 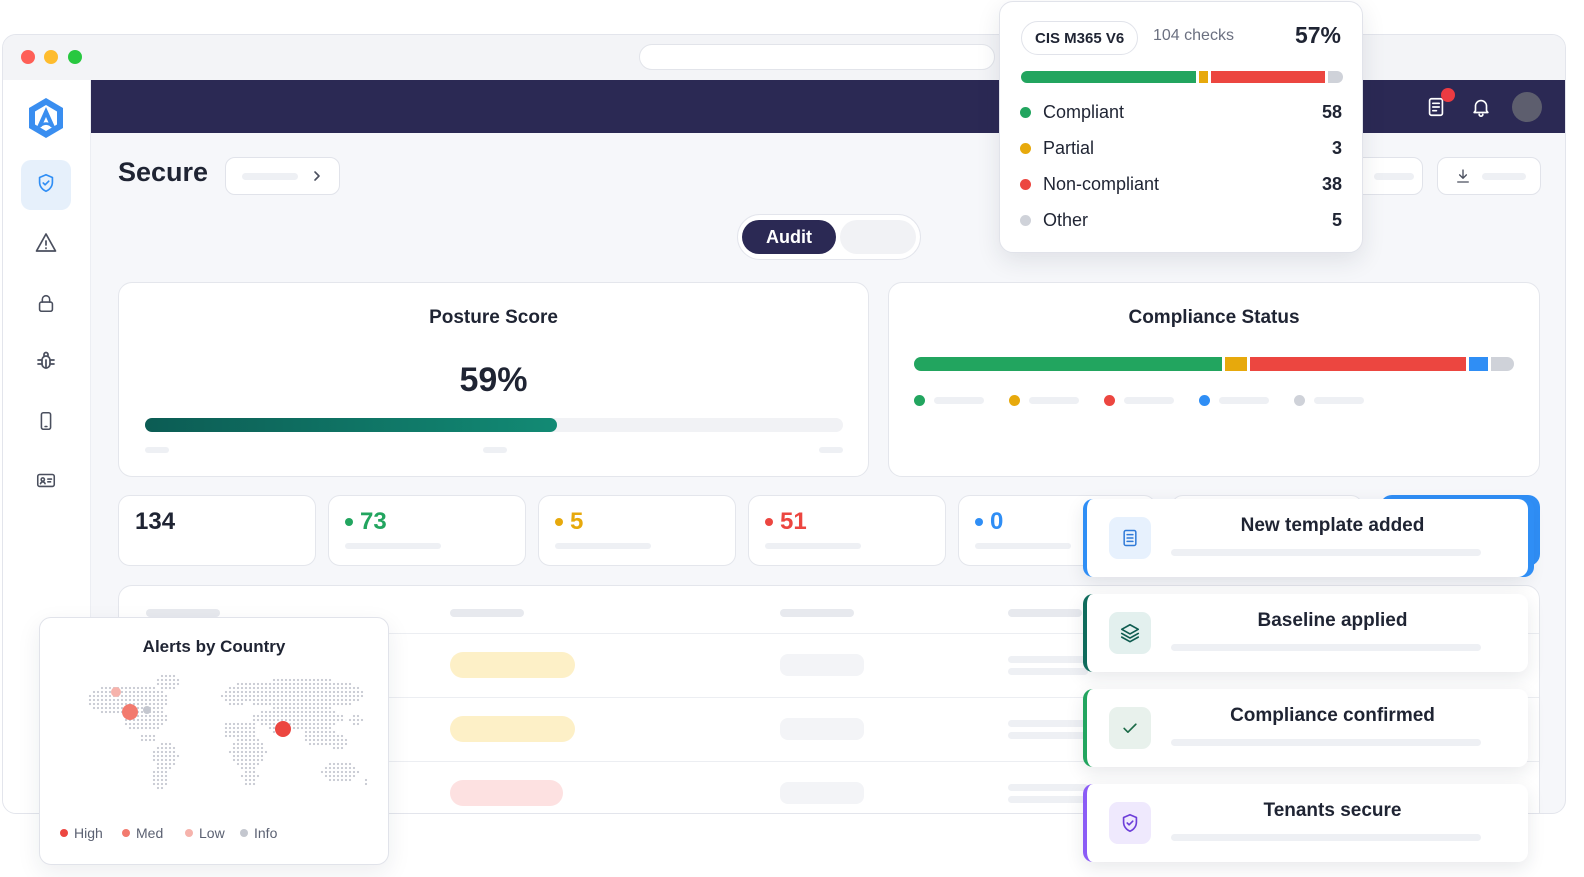 What do you see at coordinates (1080, 38) in the screenshot?
I see `benchmark-tag: CIS M365 V6` at bounding box center [1080, 38].